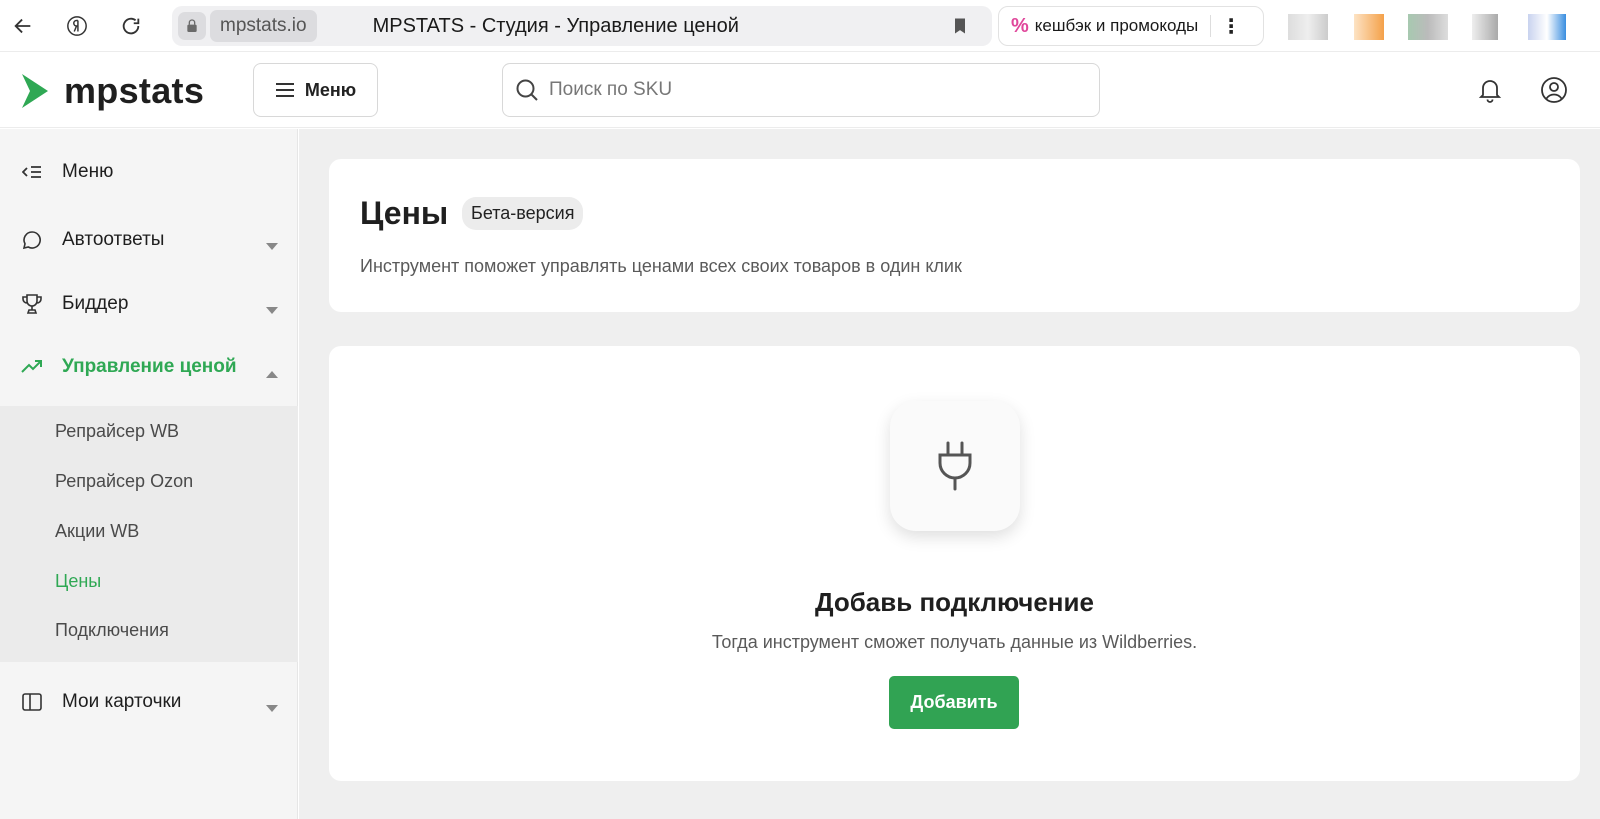  I want to click on sidebar-item-bidder: Биддер, so click(149, 304).